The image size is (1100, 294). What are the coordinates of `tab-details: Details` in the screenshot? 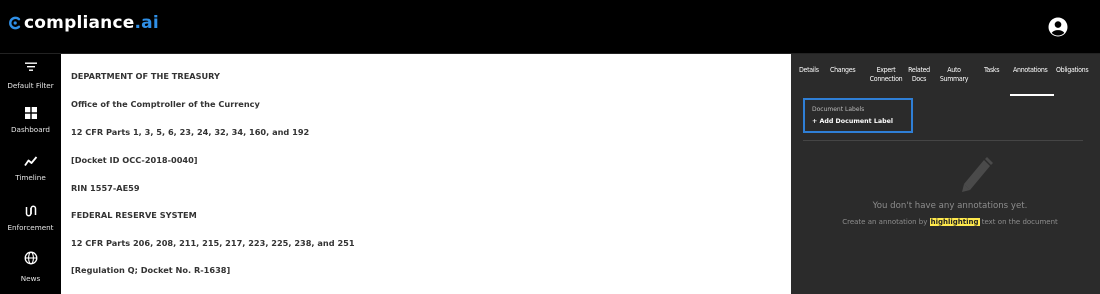 It's located at (809, 70).